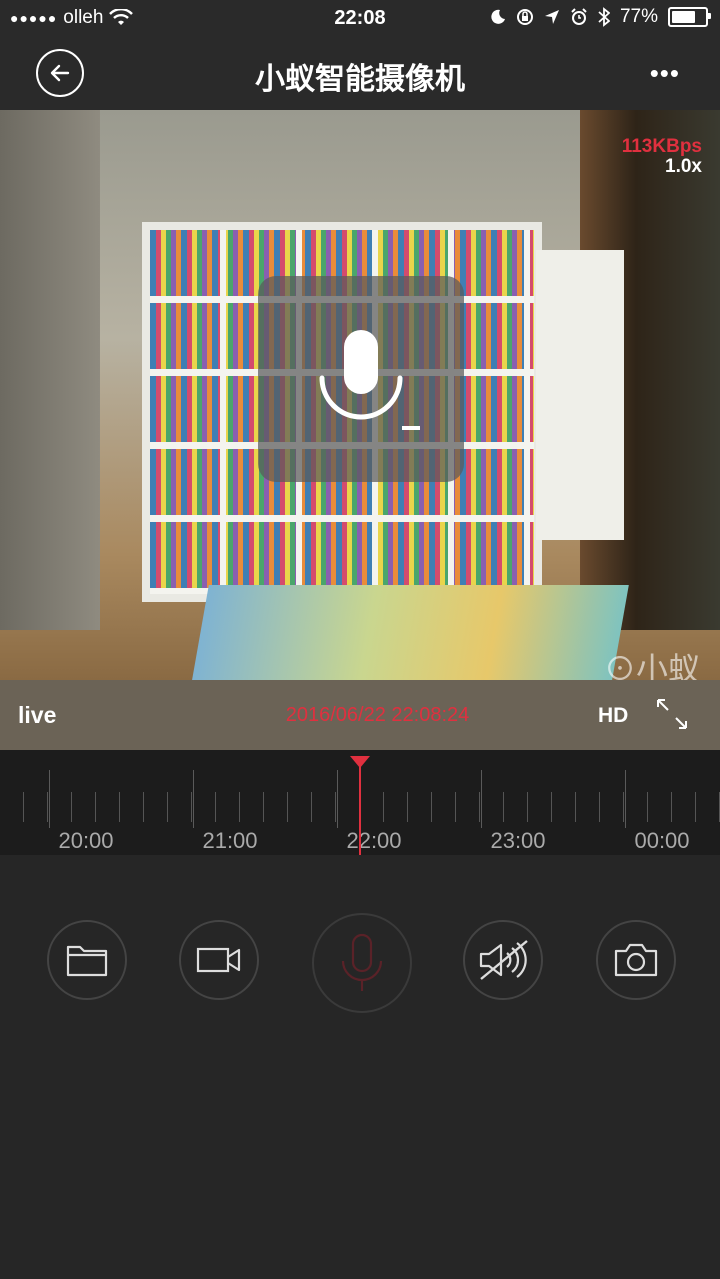 This screenshot has height=1279, width=720. Describe the element at coordinates (369, 380) in the screenshot. I see `microphone-overlay-icon` at that location.